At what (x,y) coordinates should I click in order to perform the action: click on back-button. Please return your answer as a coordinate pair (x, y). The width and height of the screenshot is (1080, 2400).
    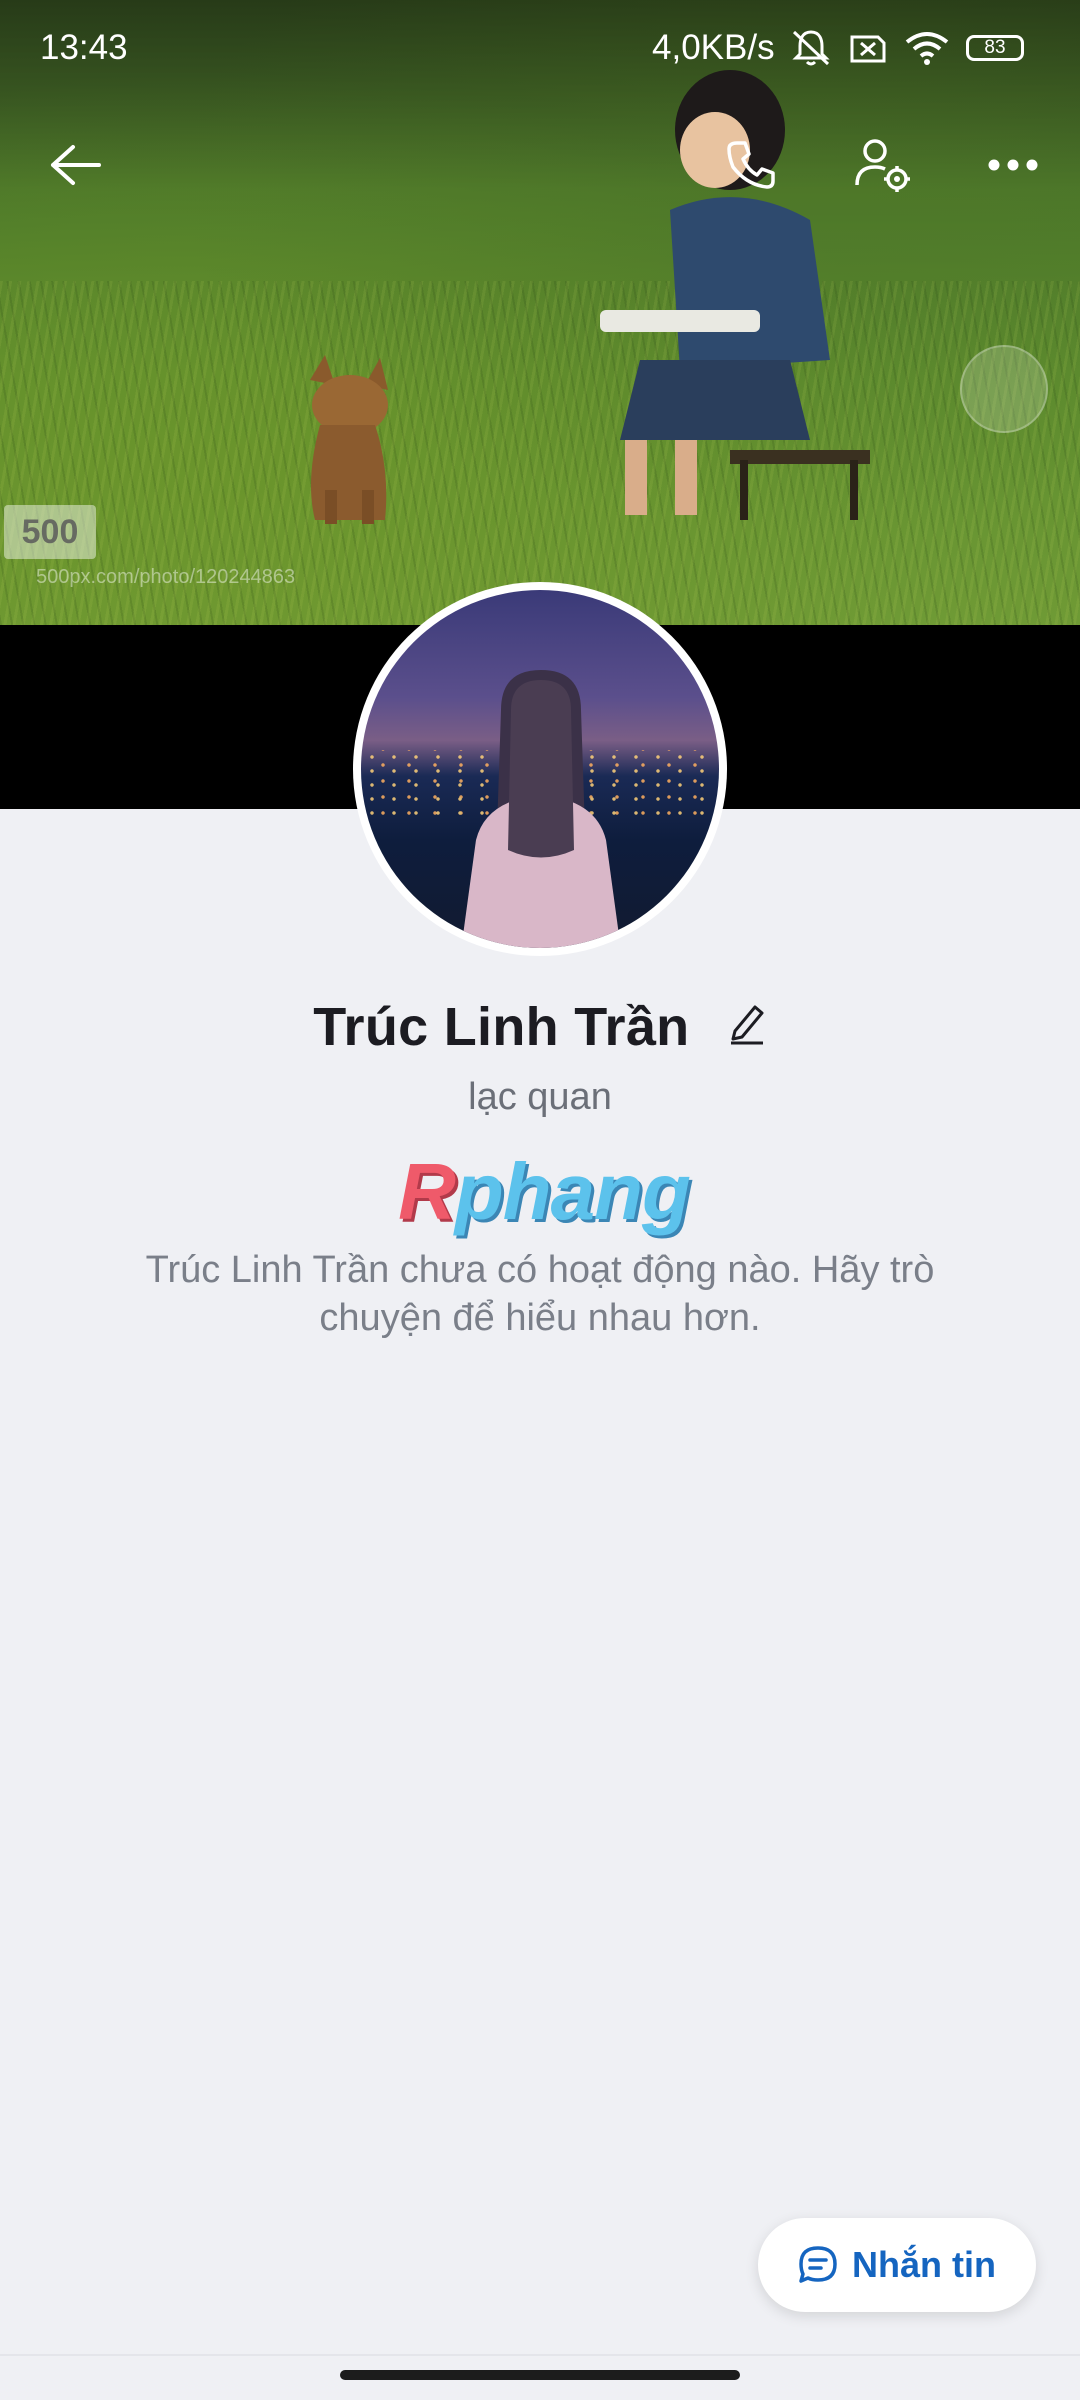
    Looking at the image, I should click on (75, 165).